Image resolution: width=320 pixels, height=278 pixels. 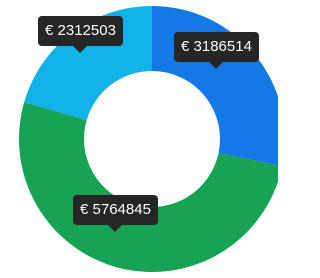 I want to click on tooltip-slice-1: € 5764845, so click(x=115, y=213).